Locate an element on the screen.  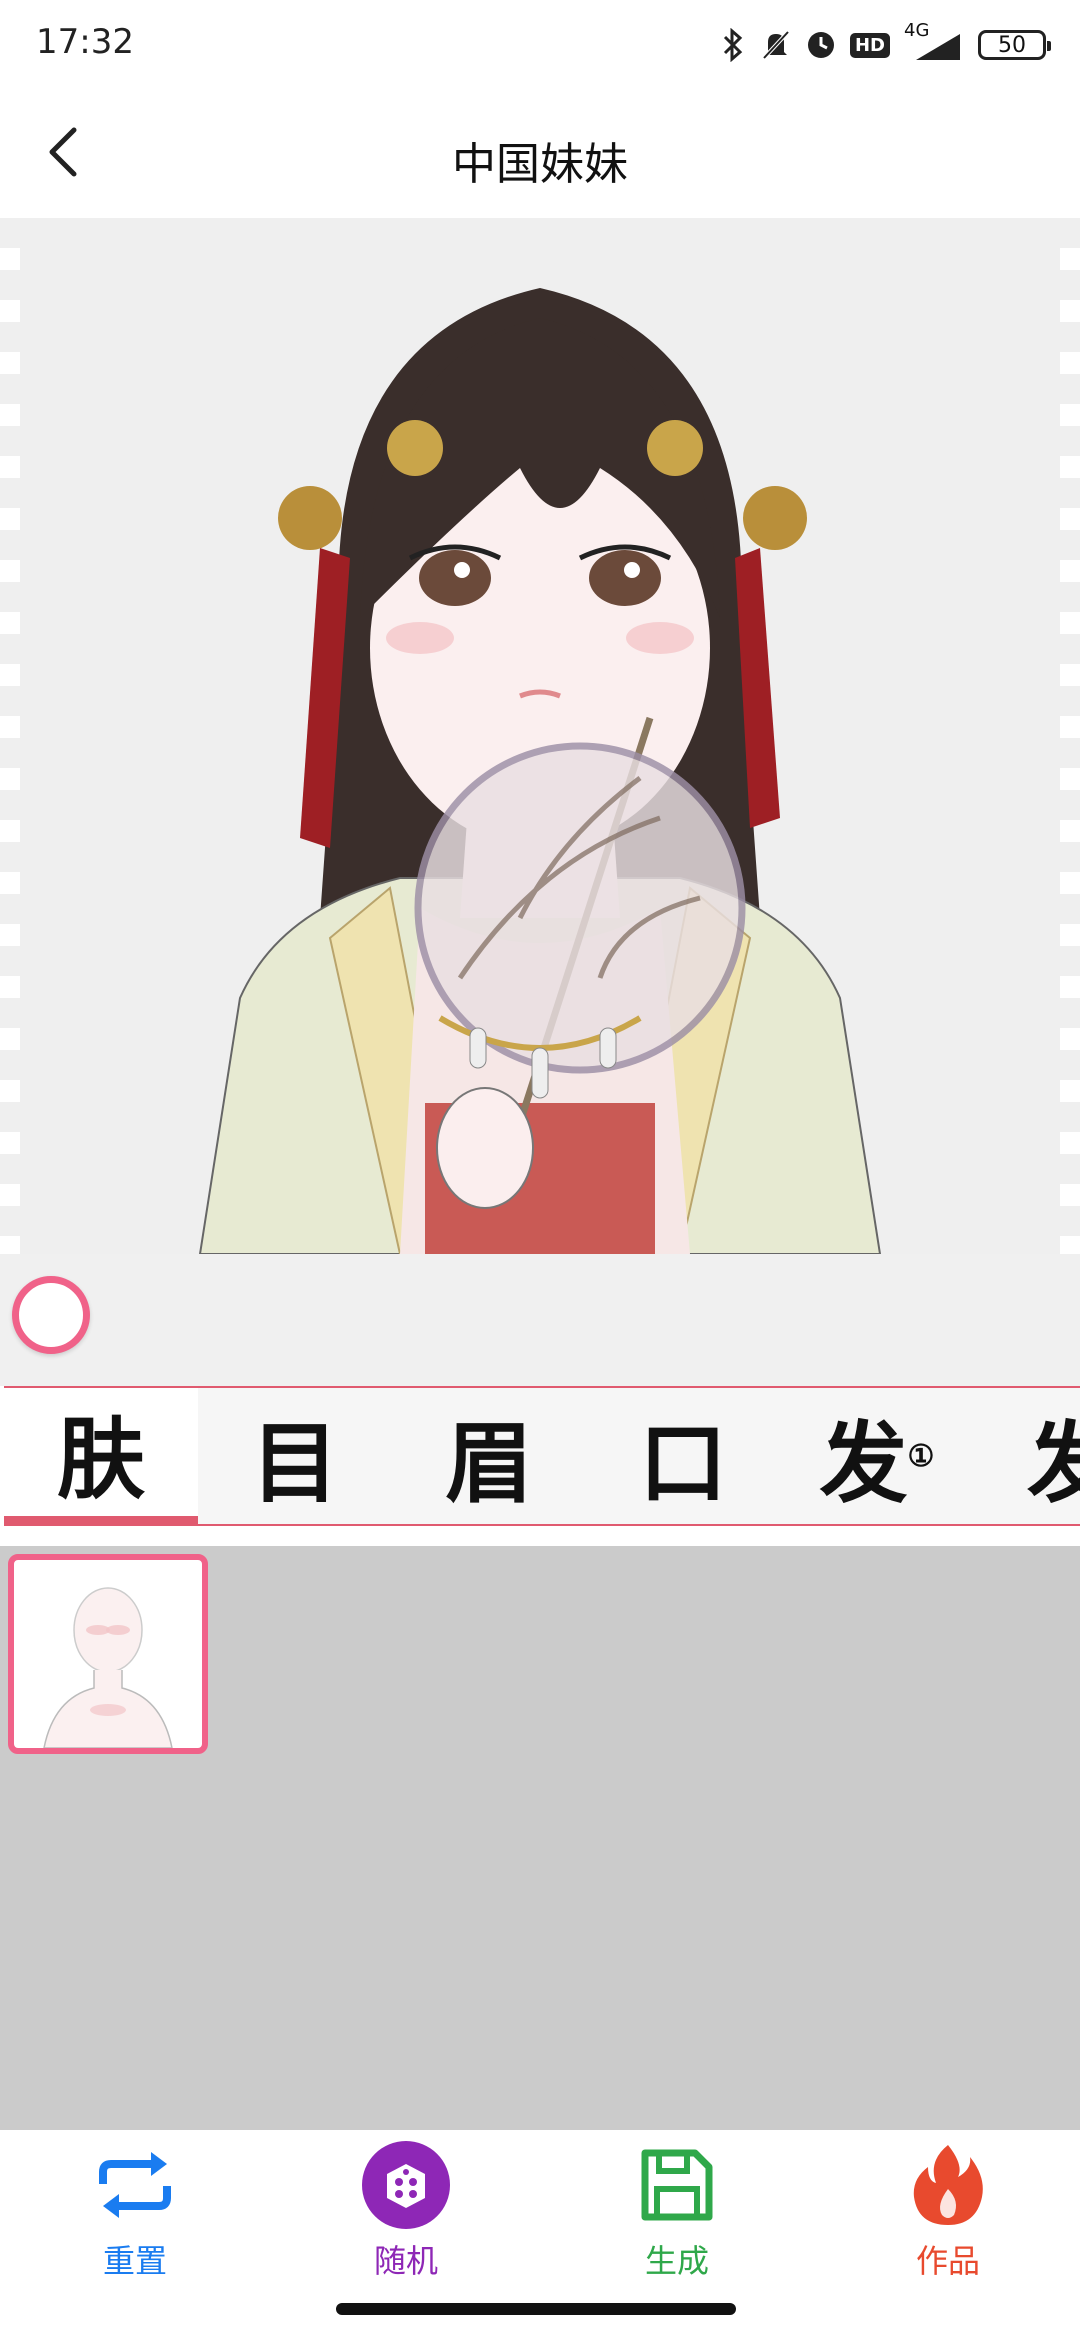
works-label: 作品 is located at coordinates (947, 2261).